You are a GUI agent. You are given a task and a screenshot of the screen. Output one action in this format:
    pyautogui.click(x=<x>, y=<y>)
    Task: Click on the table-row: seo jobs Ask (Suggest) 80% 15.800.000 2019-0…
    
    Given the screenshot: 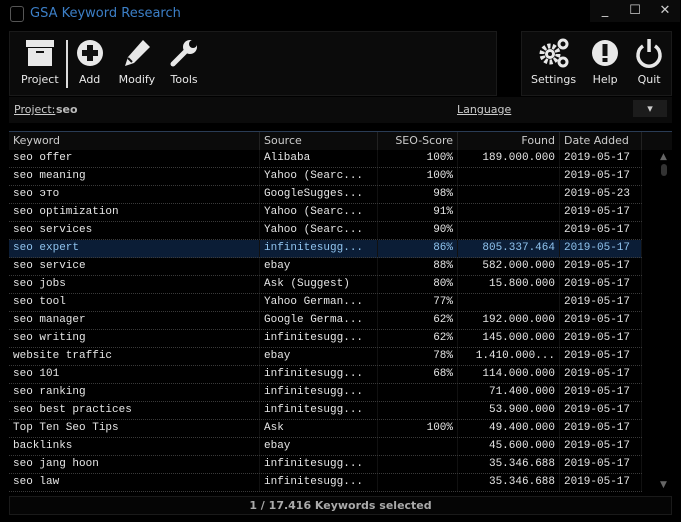 What is the action you would take?
    pyautogui.click(x=325, y=285)
    